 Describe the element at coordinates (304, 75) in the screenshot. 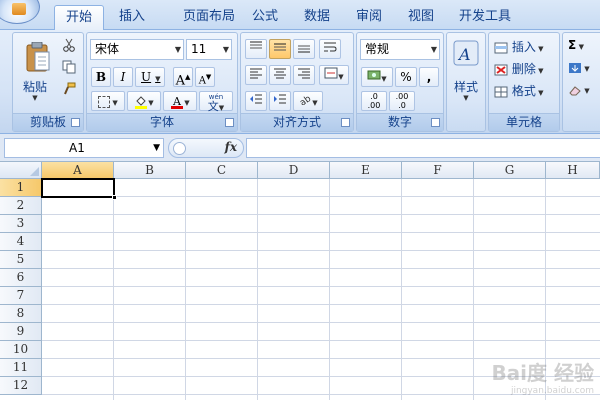

I see `align-right-button` at that location.